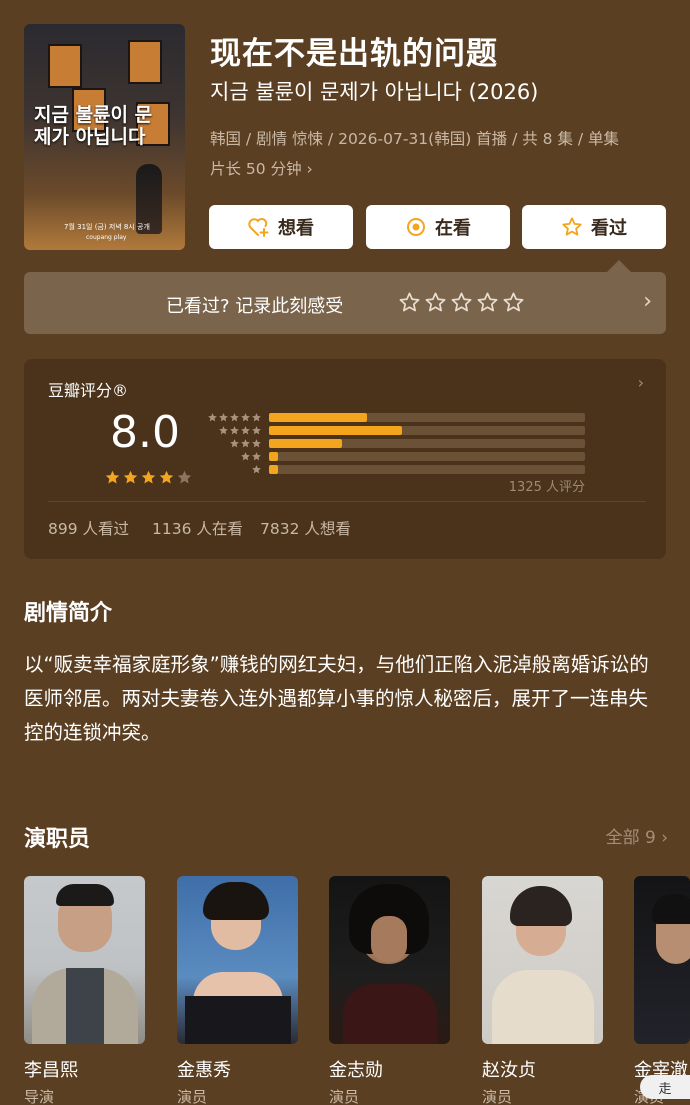 The height and width of the screenshot is (1105, 690). Describe the element at coordinates (440, 169) in the screenshot. I see `meta-line-2: 片长 50 分钟 ›` at that location.